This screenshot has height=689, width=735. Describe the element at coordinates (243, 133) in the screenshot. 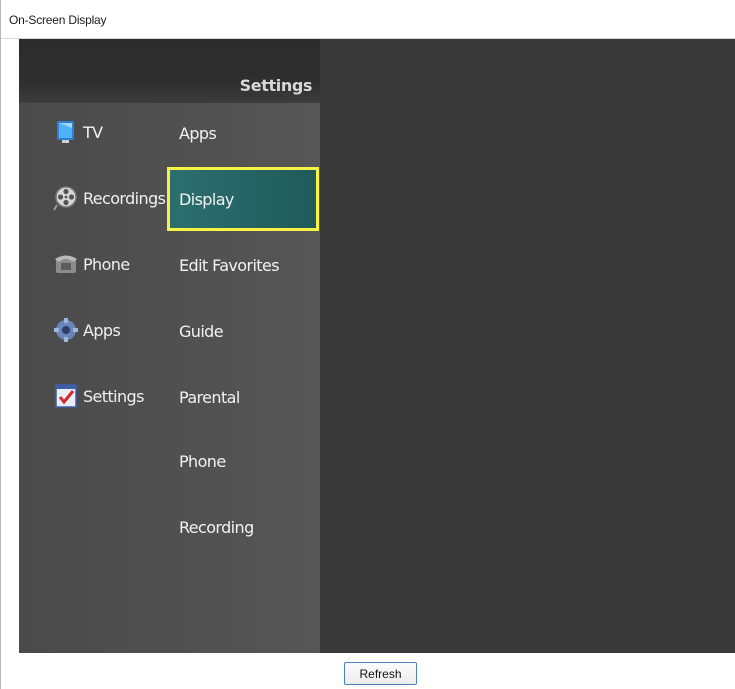

I see `settings-item-apps: Apps` at that location.